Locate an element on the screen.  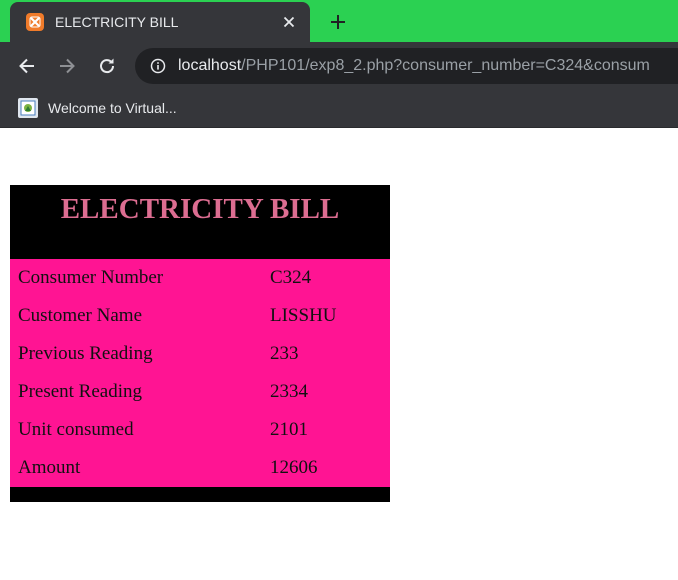
reload-icon is located at coordinates (107, 66).